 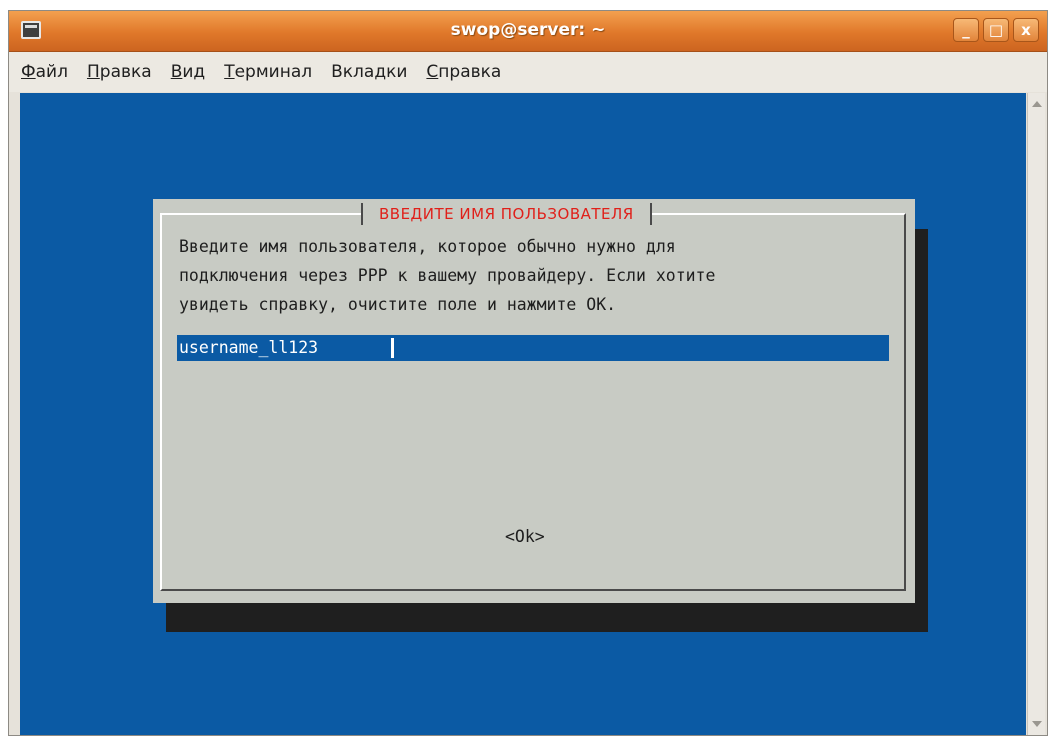 What do you see at coordinates (93, 72) in the screenshot?
I see `menu-edit-mnemonic: П` at bounding box center [93, 72].